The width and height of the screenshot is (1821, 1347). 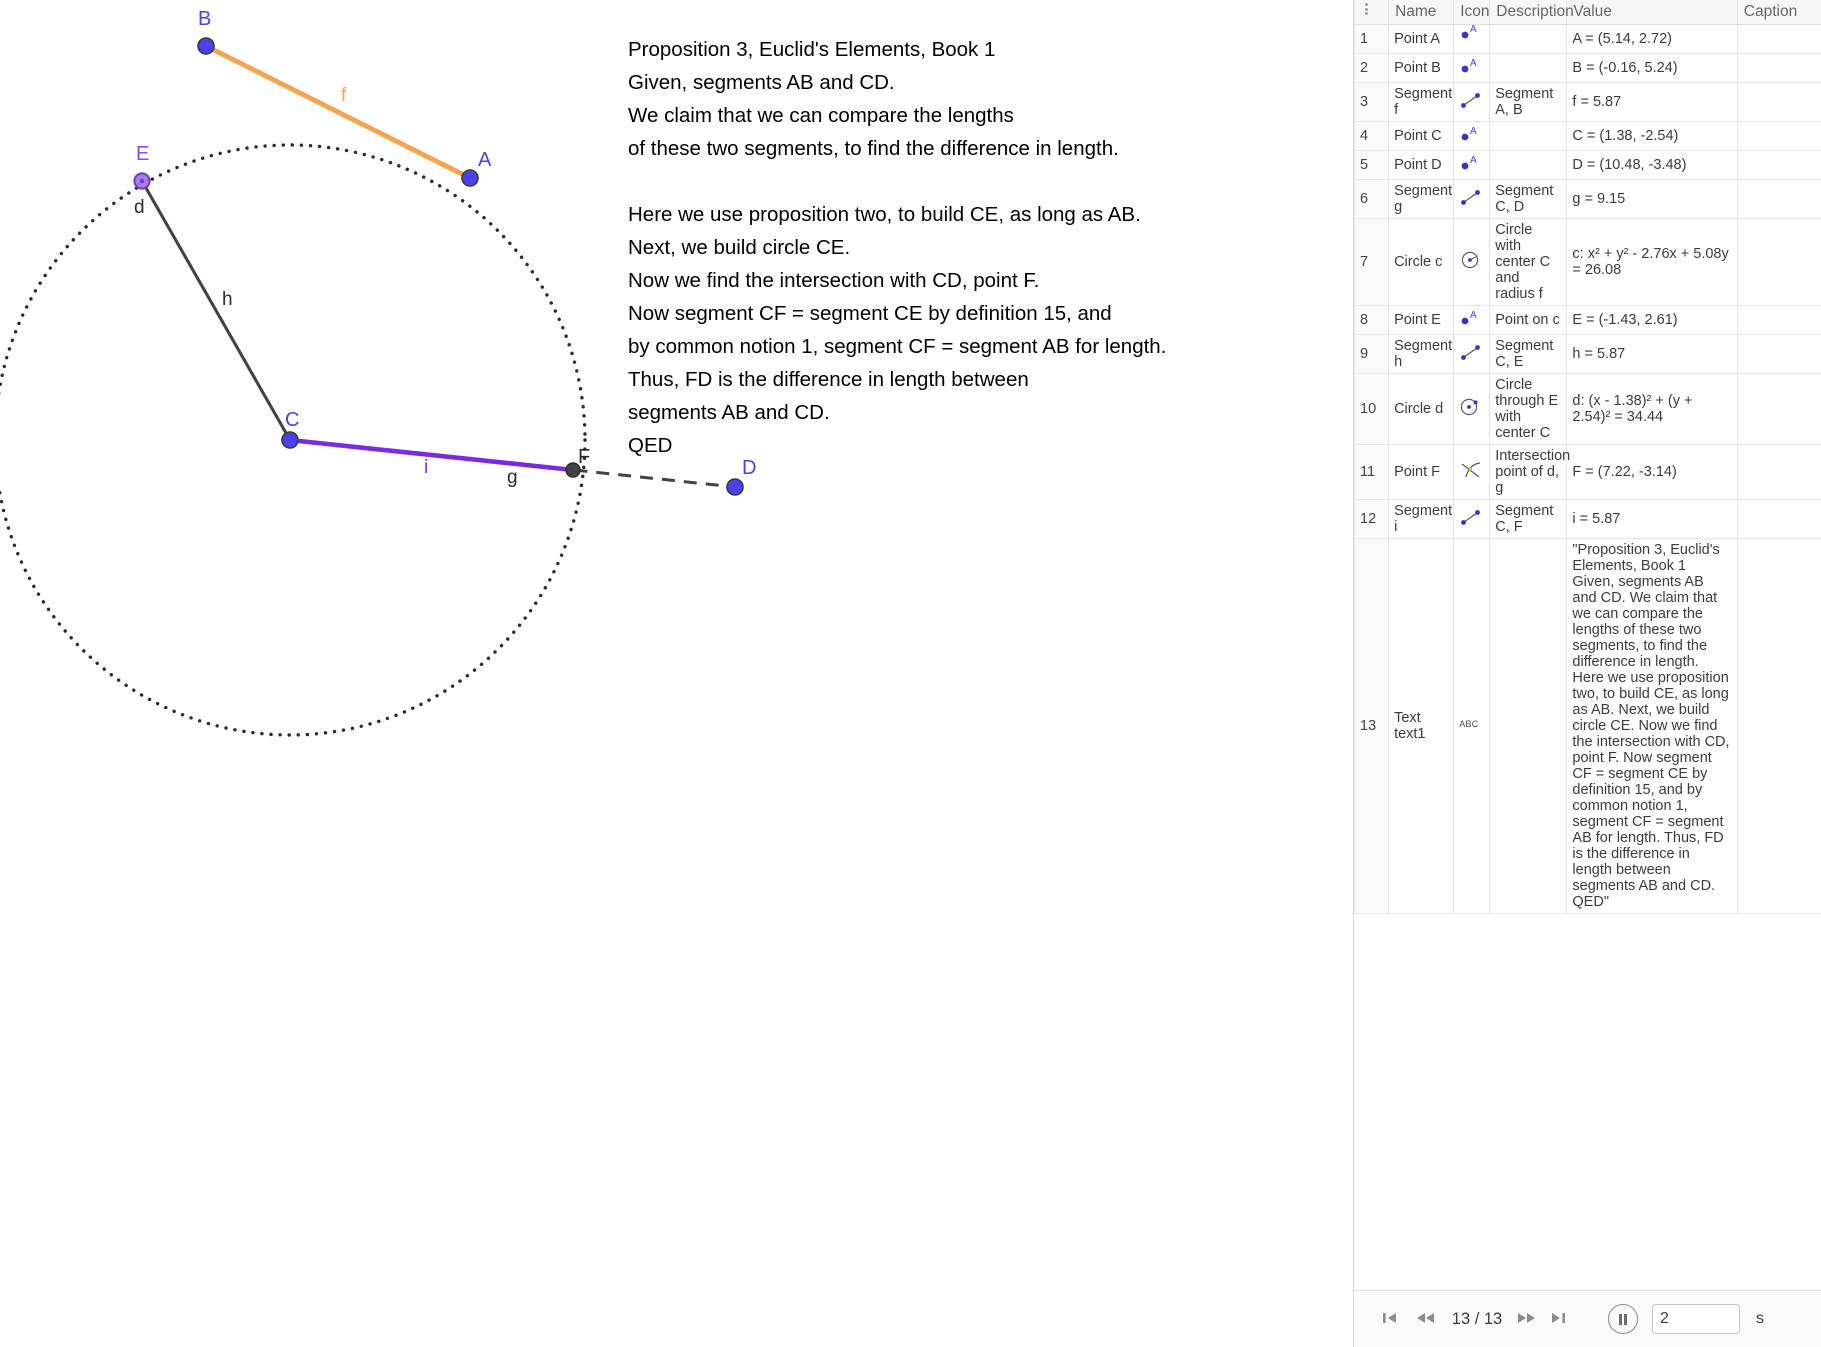 I want to click on header-value: Value, so click(x=1652, y=12).